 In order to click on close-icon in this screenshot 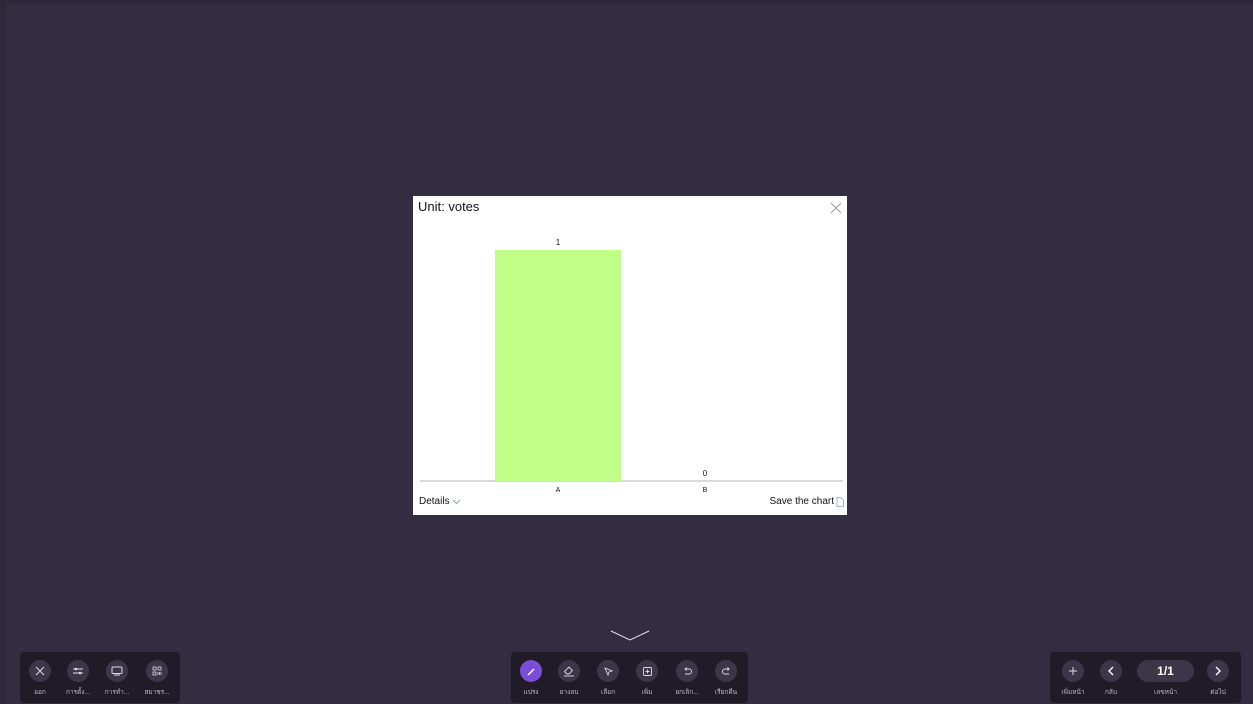, I will do `click(40, 671)`.